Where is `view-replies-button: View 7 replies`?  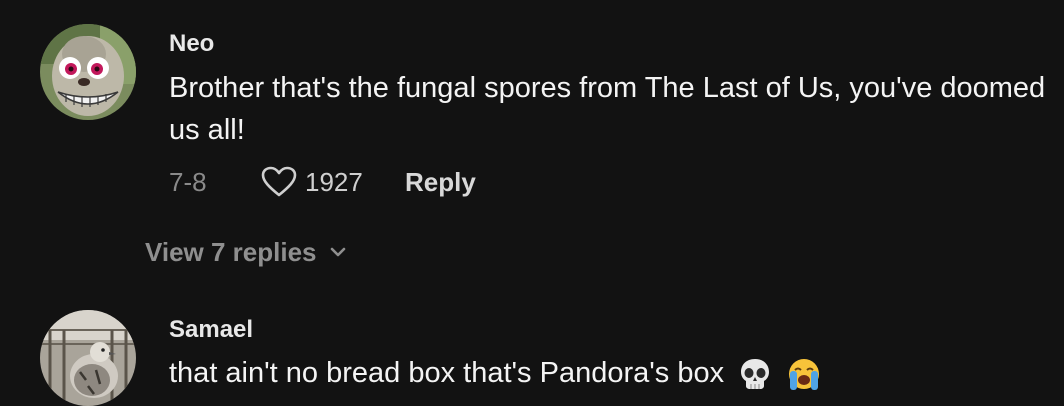 view-replies-button: View 7 replies is located at coordinates (246, 252).